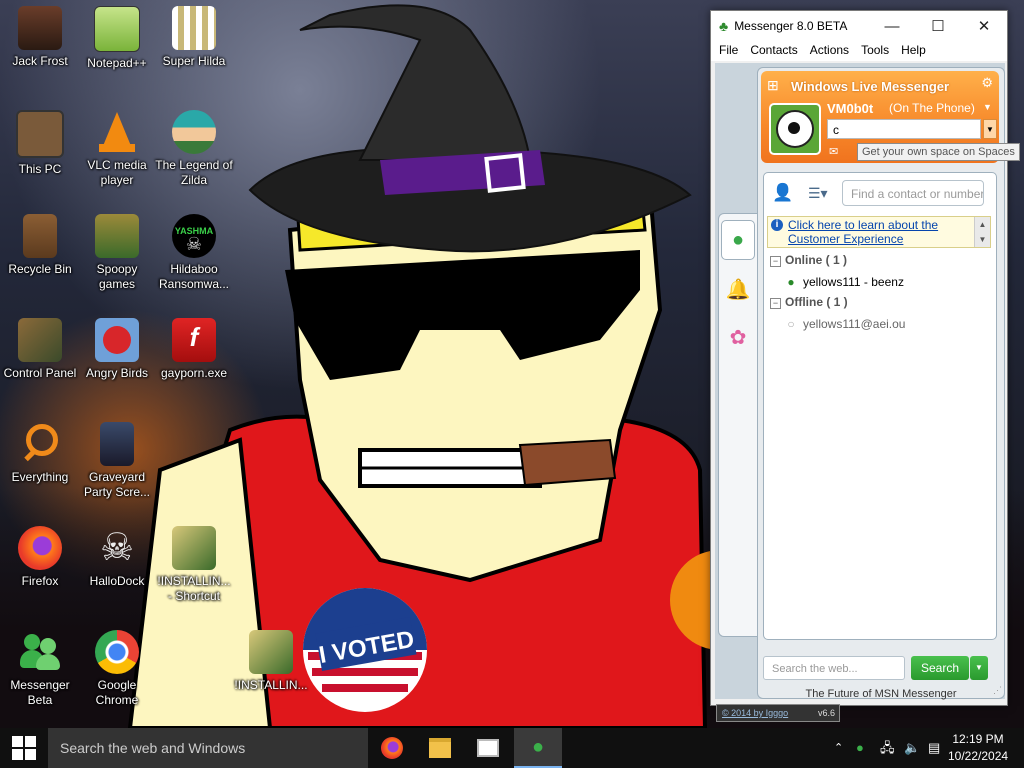 Image resolution: width=1024 pixels, height=768 pixels. Describe the element at coordinates (117, 132) in the screenshot. I see `vlc-cone-icon` at that location.